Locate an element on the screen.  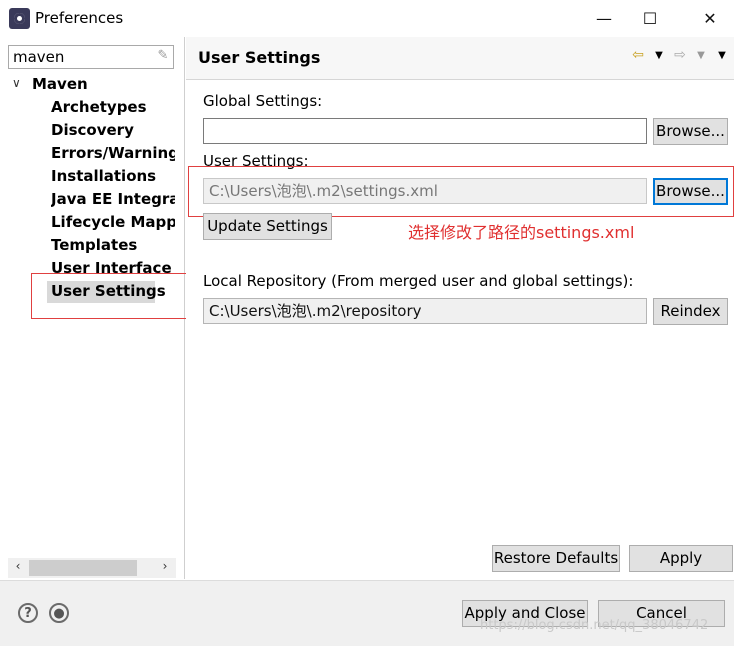
clear-filter-icon: ✎ is located at coordinates (163, 57).